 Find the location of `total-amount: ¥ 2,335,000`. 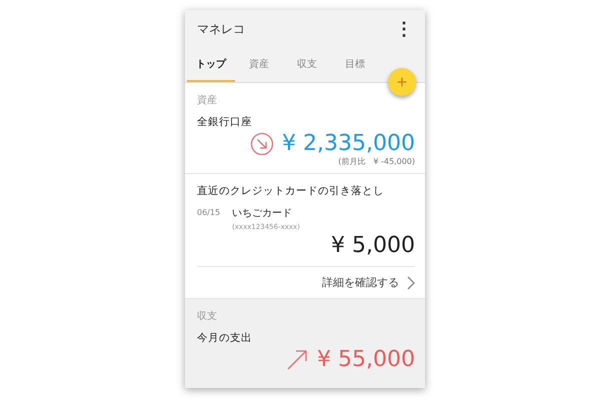

total-amount: ¥ 2,335,000 is located at coordinates (348, 143).